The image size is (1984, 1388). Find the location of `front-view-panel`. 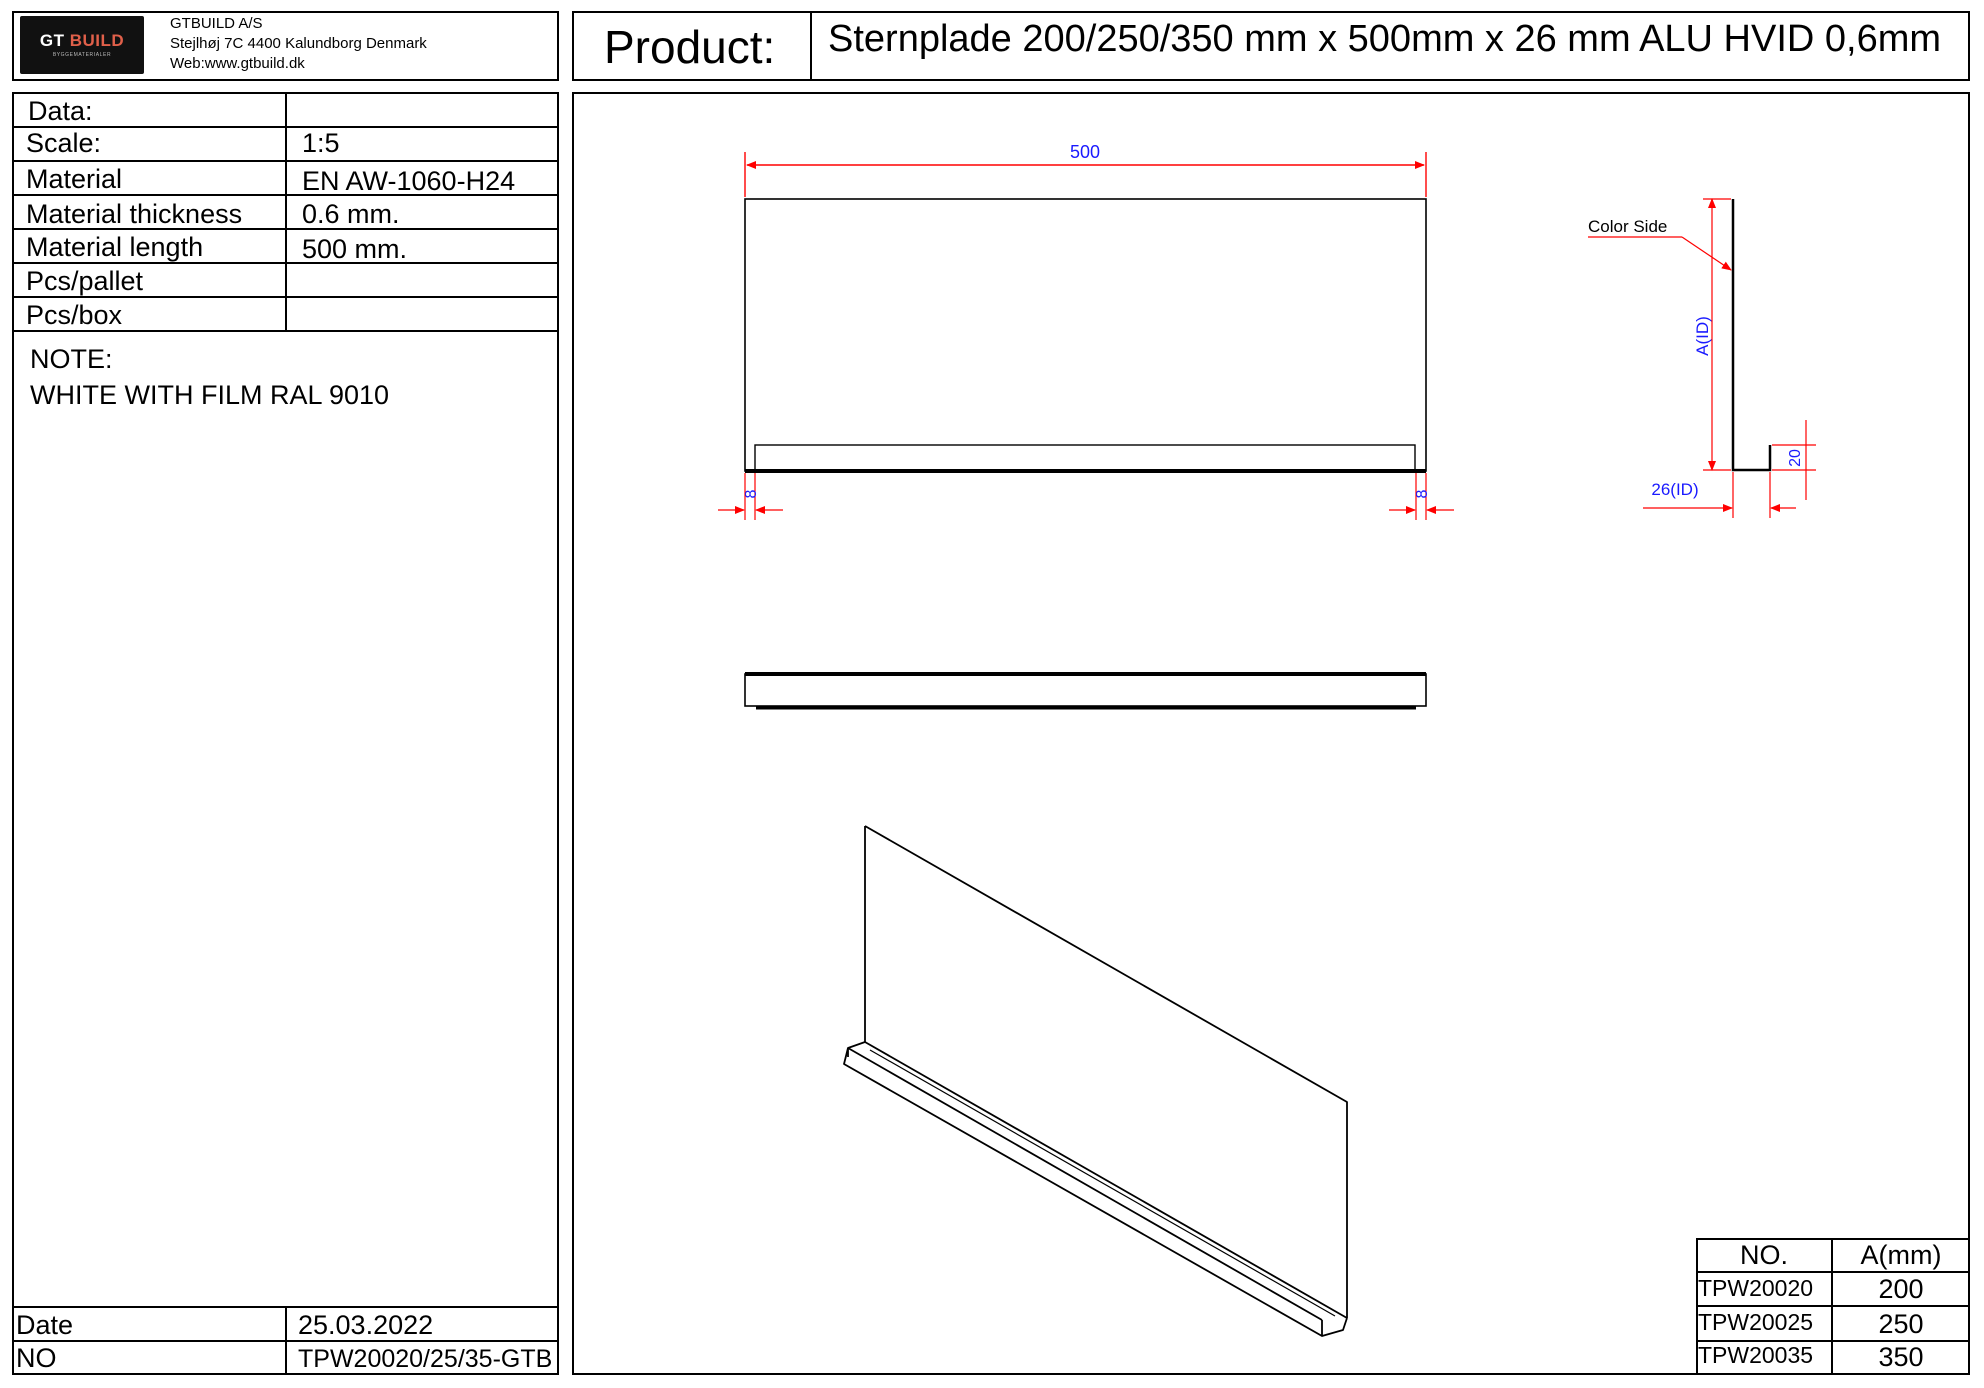

front-view-panel is located at coordinates (1085, 335).